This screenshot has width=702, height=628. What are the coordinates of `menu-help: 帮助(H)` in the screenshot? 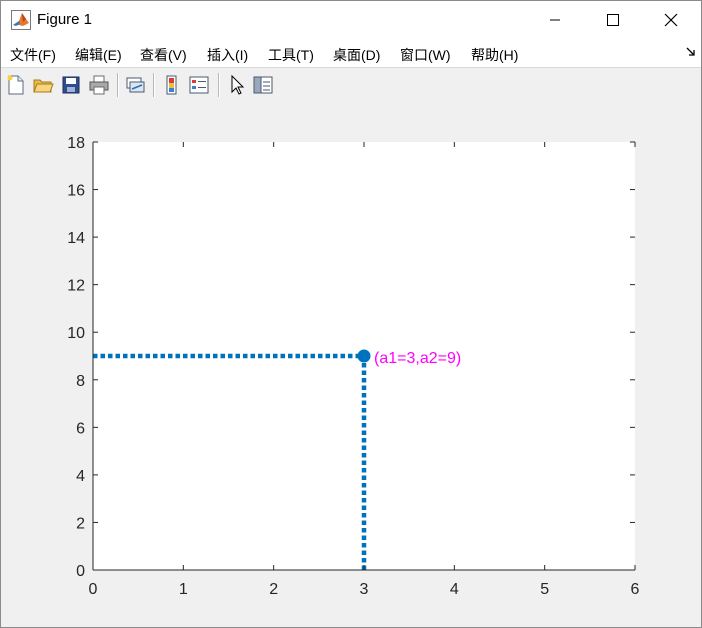 It's located at (494, 55).